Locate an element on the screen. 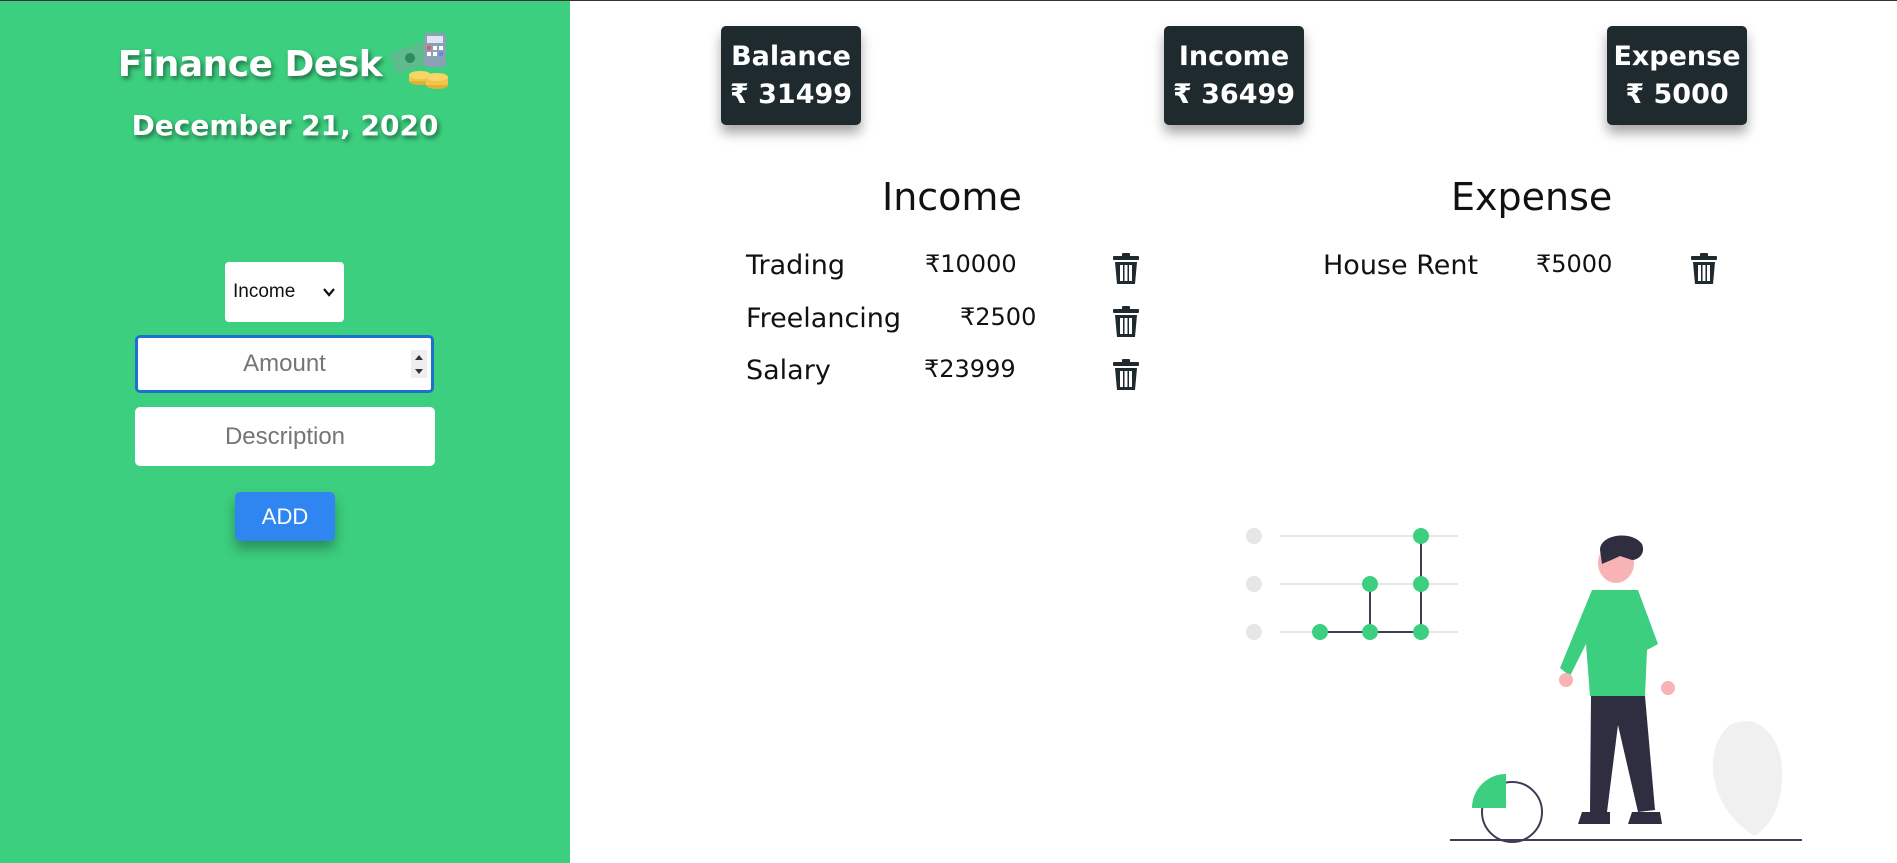  type-select-value: Income is located at coordinates (264, 291).